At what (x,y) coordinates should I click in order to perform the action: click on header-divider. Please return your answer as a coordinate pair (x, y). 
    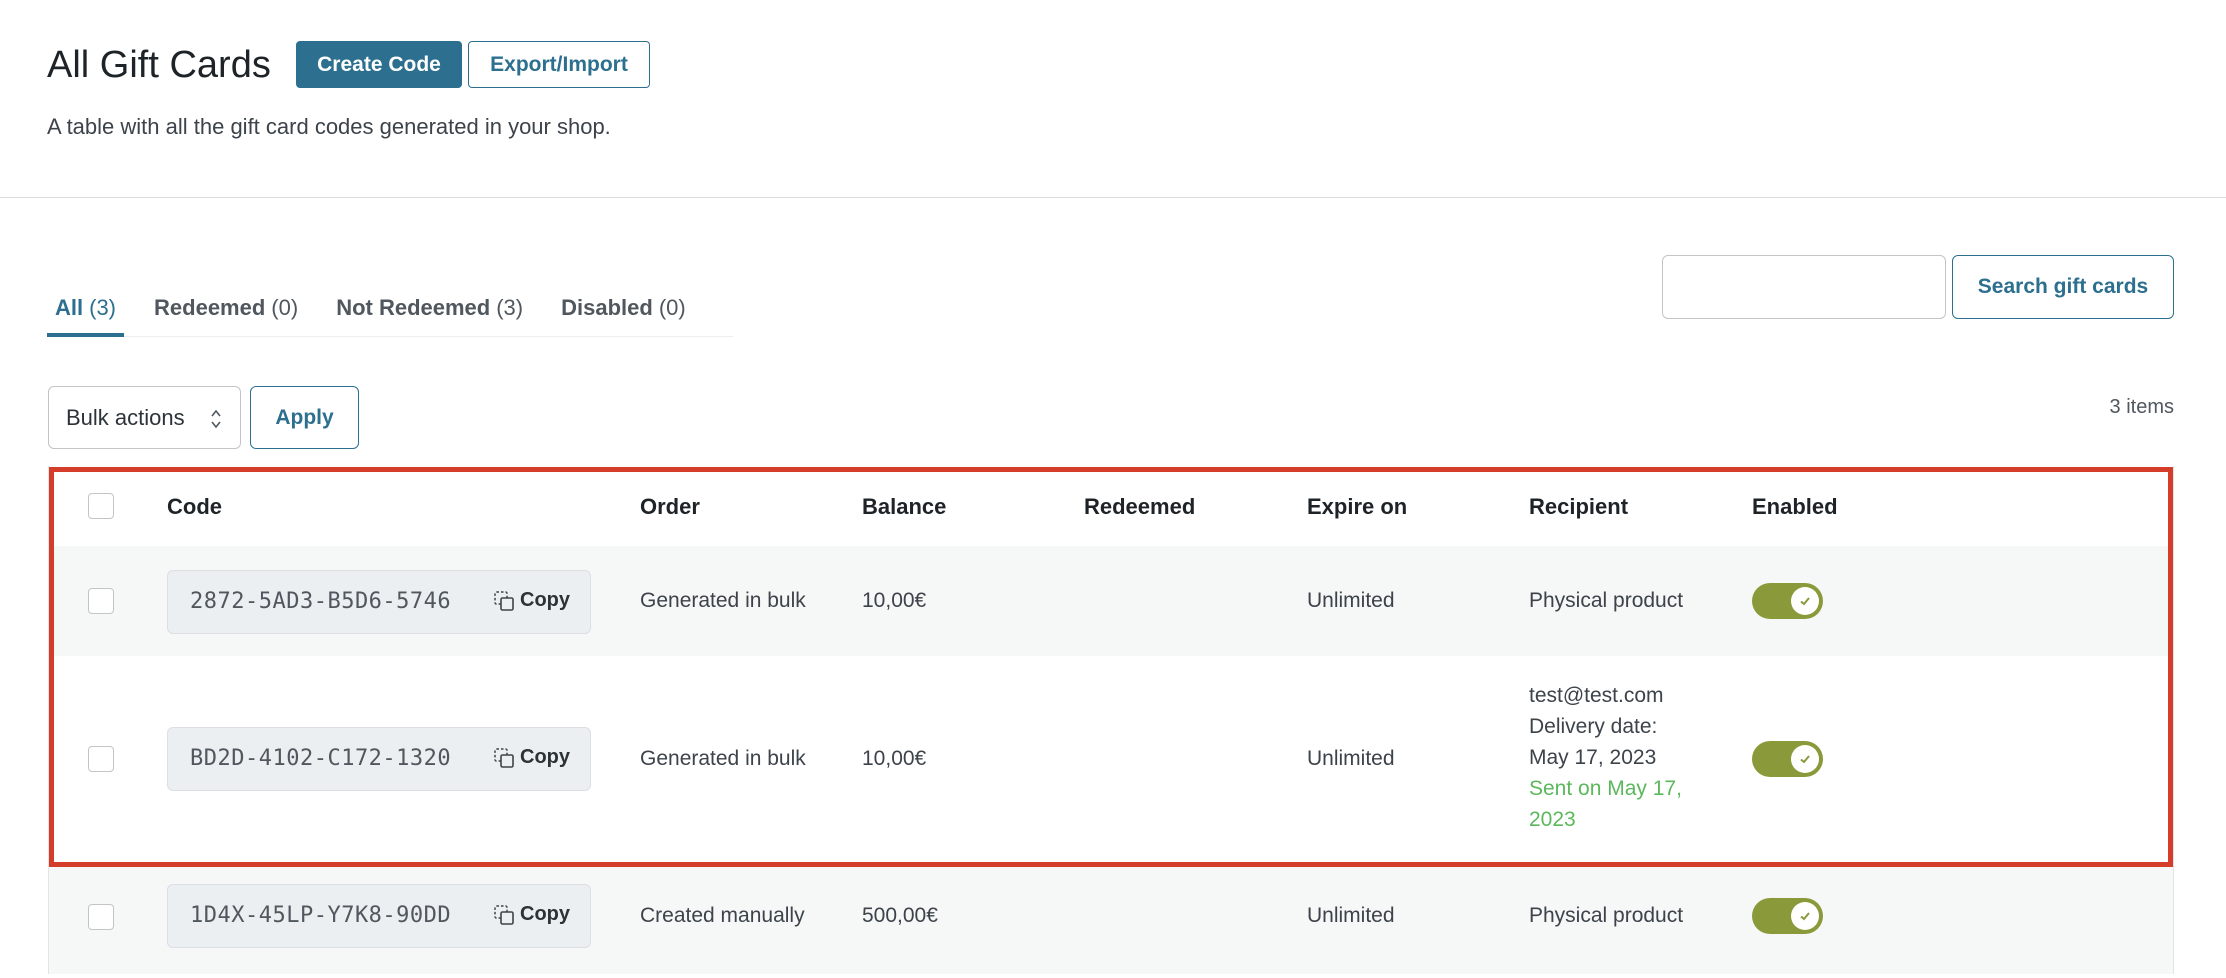
    Looking at the image, I should click on (1113, 197).